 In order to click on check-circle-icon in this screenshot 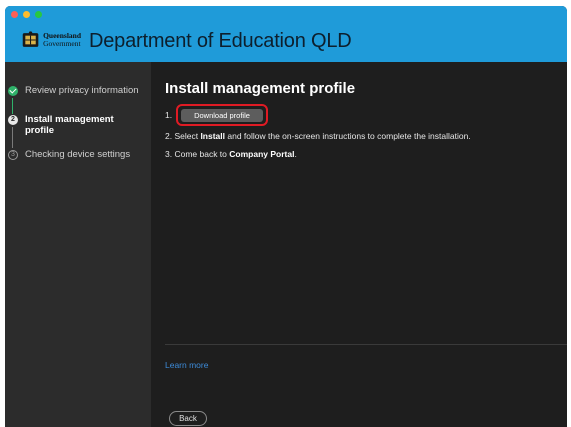, I will do `click(13, 91)`.